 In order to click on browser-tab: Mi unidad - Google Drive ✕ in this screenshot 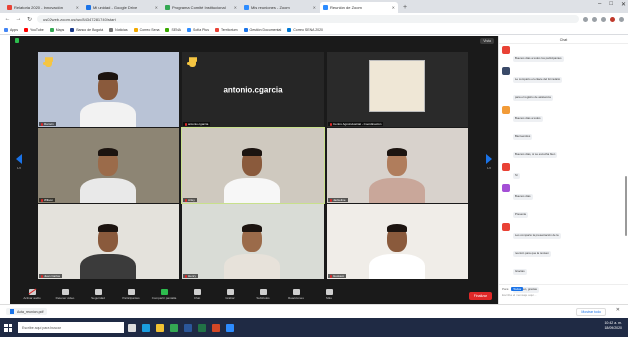, I will do `click(122, 7)`.